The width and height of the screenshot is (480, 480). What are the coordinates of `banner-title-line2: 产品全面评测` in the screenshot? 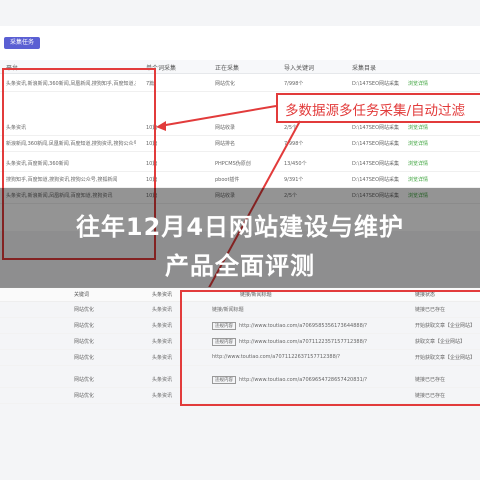 It's located at (240, 266).